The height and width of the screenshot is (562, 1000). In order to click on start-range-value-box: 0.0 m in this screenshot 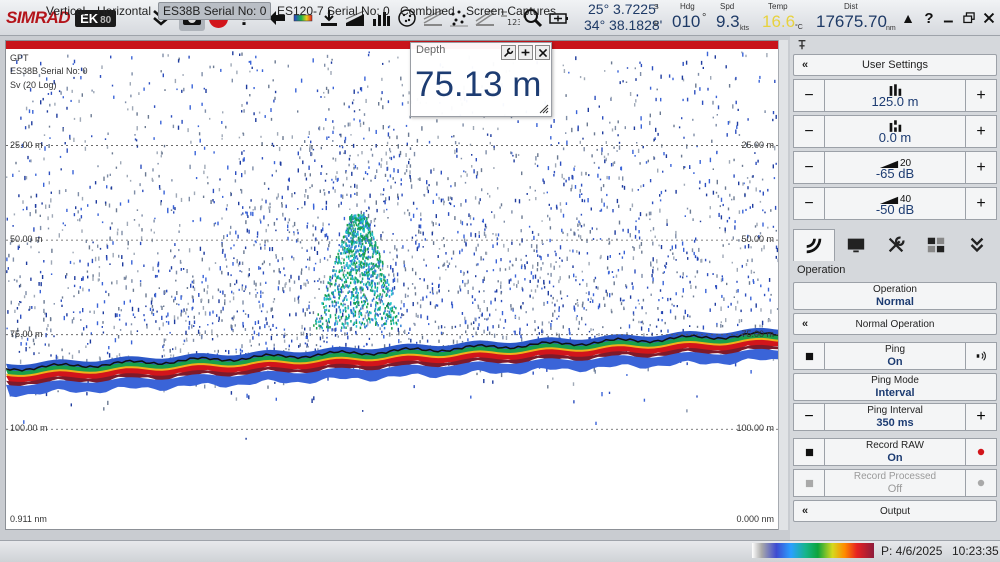, I will do `click(895, 131)`.